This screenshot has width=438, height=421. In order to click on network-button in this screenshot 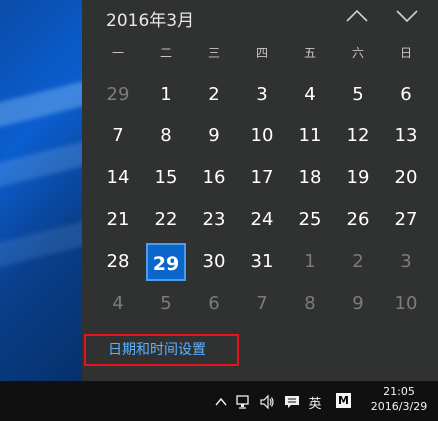, I will do `click(244, 402)`.